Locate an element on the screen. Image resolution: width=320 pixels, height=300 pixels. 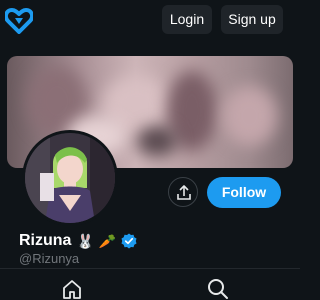
display-name-row: Rizuna 🐰 🥕 is located at coordinates (78, 241).